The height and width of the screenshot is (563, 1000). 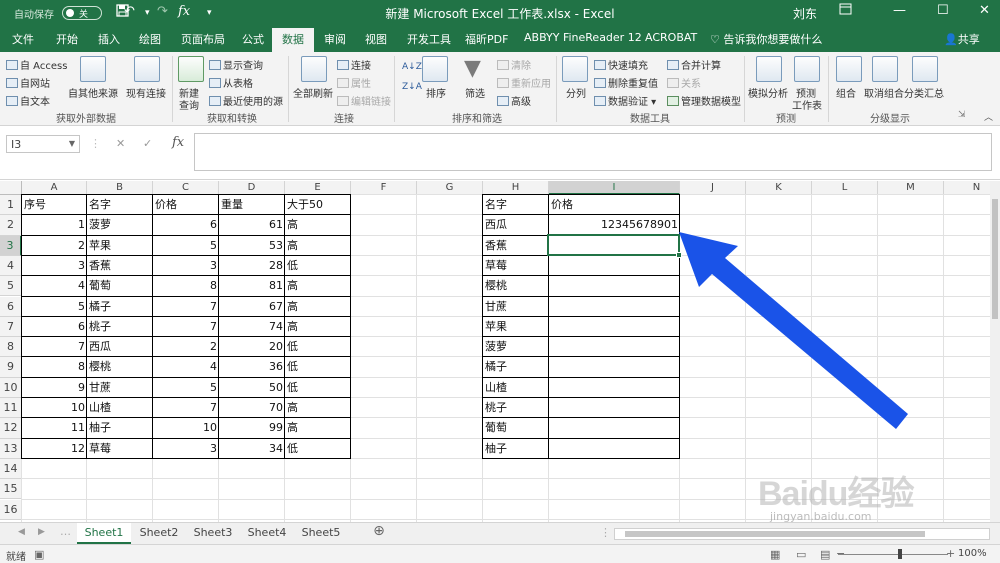 I want to click on flash-fill-button: 快速填充, so click(x=621, y=64).